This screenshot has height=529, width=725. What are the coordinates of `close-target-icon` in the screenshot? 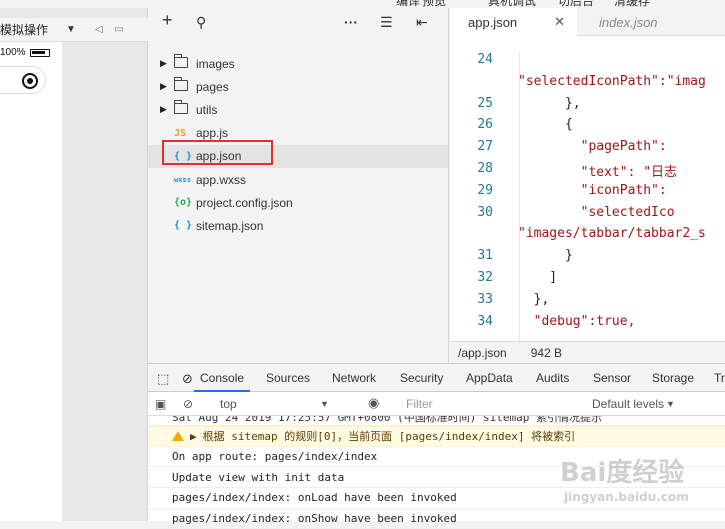 It's located at (30, 81).